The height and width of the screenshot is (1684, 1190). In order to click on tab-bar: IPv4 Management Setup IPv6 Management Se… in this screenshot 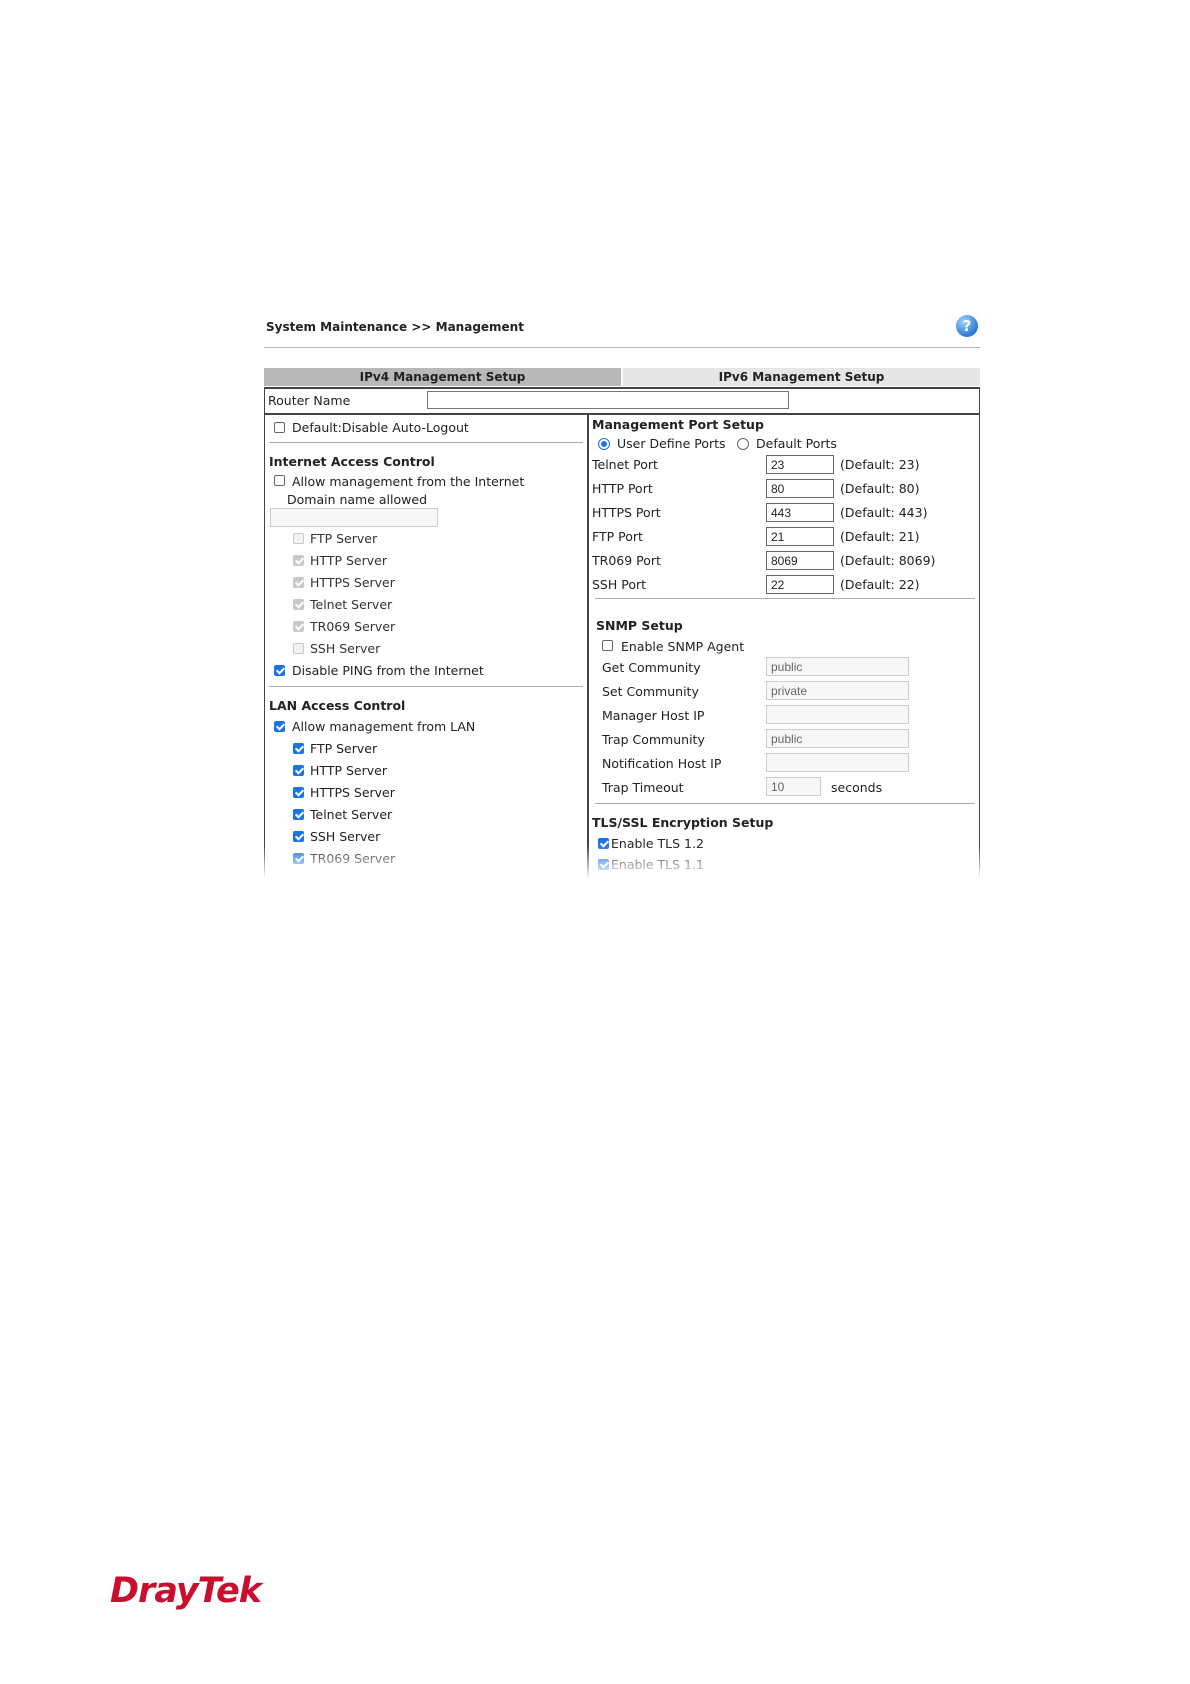, I will do `click(622, 377)`.